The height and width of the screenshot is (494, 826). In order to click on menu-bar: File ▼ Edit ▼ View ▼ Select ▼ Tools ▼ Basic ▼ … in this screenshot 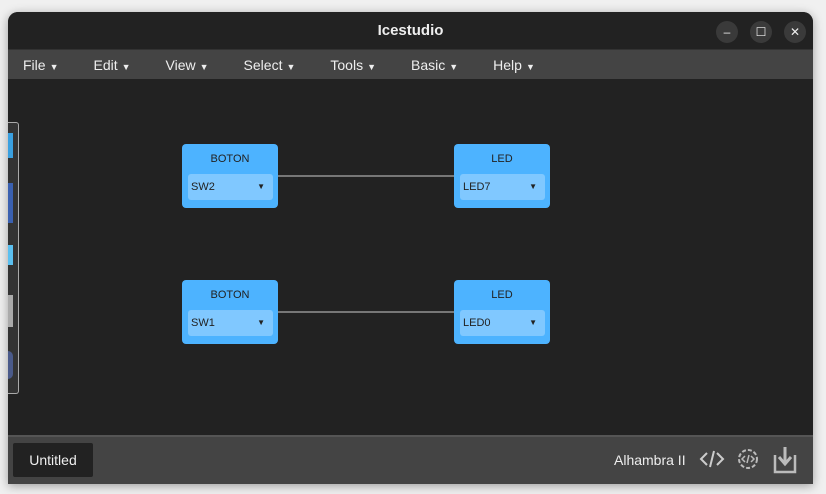, I will do `click(410, 65)`.